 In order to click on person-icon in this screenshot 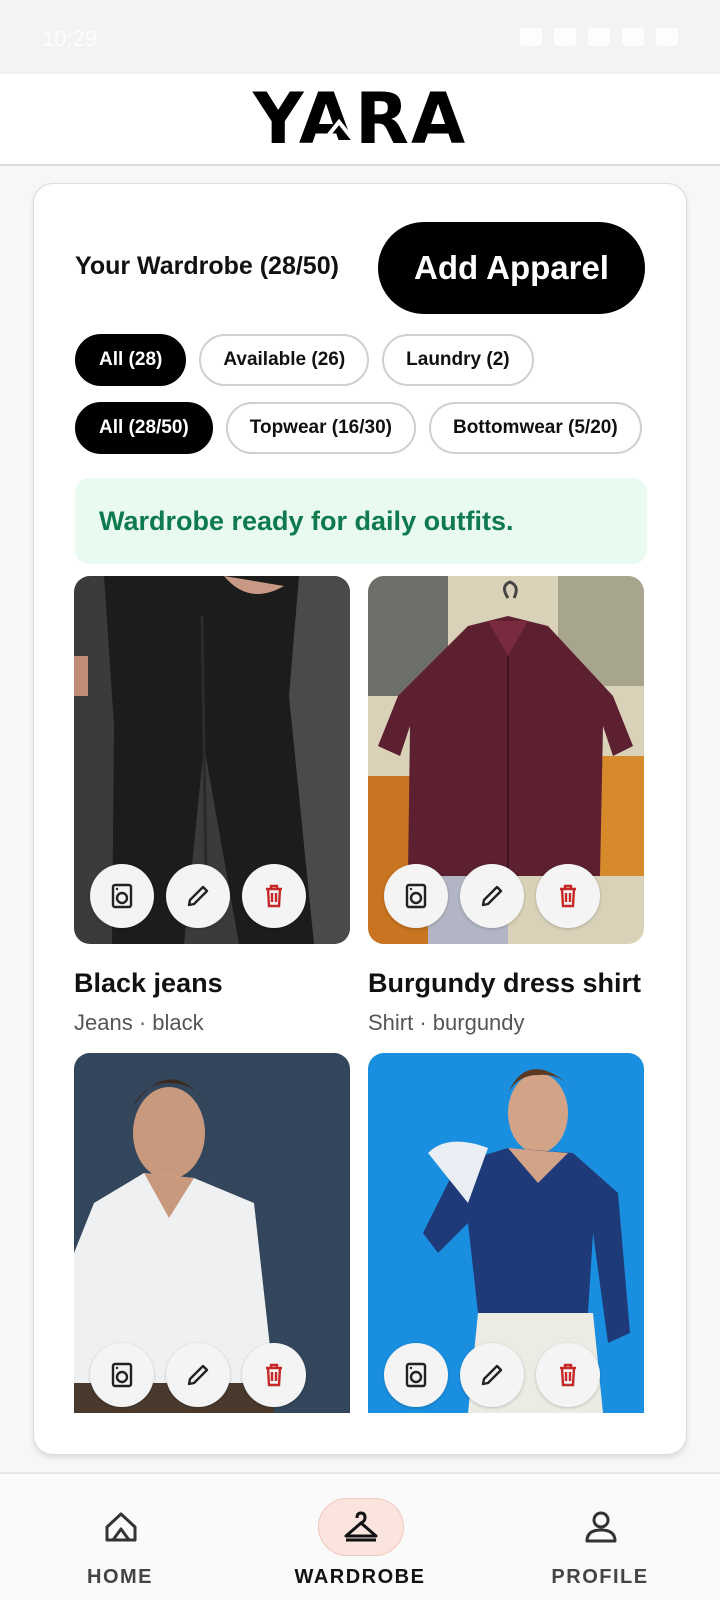, I will do `click(601, 1527)`.